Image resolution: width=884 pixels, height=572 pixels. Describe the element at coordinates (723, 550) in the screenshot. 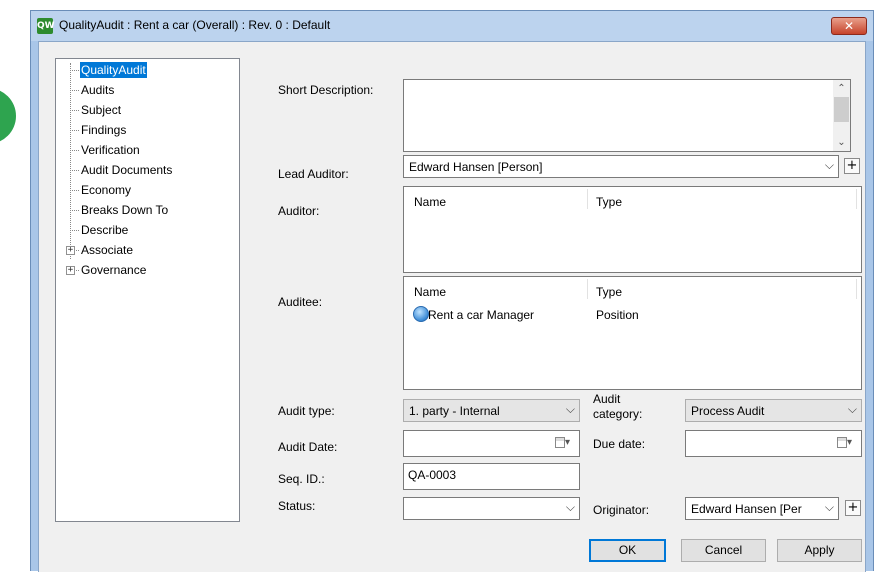

I see `cancel-button: Cancel` at that location.